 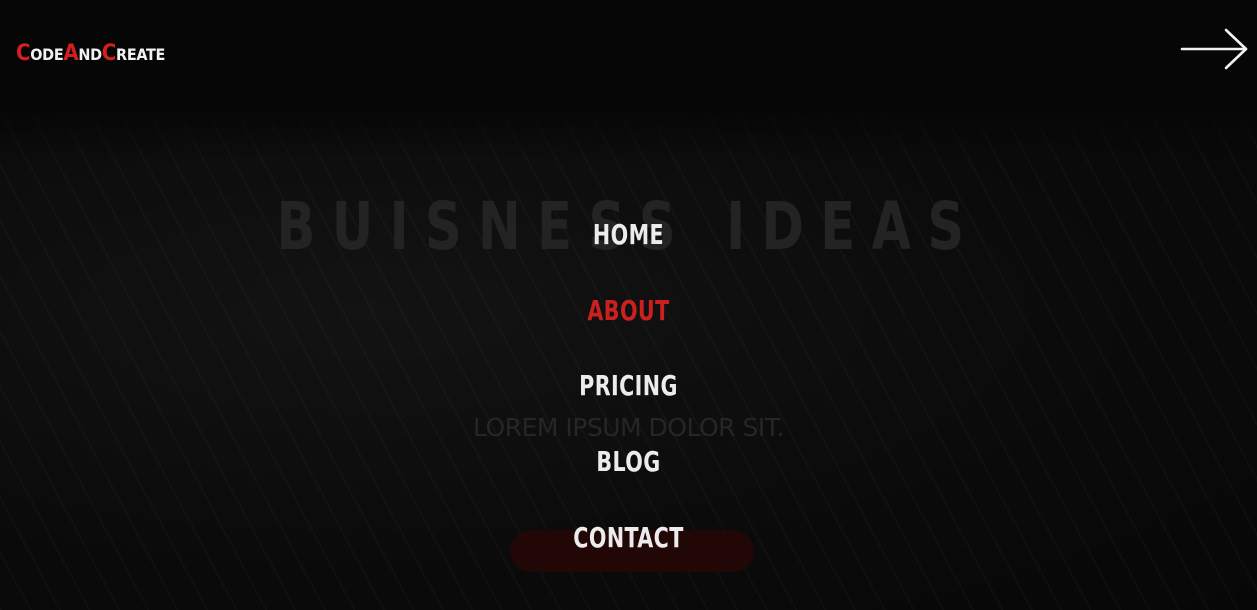 What do you see at coordinates (628, 462) in the screenshot?
I see `nav-item-blog: BLOG` at bounding box center [628, 462].